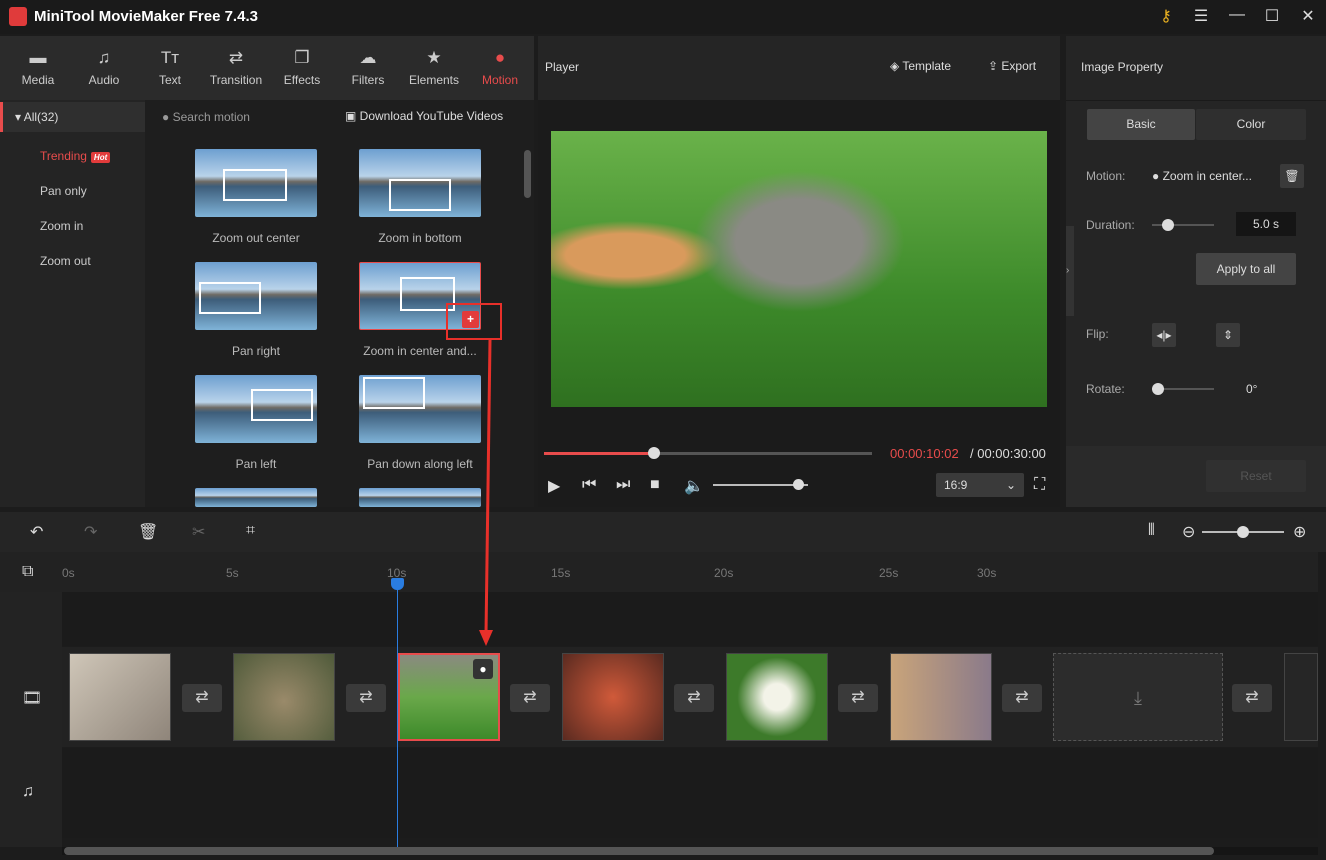  I want to click on clip-partial, so click(1301, 697).